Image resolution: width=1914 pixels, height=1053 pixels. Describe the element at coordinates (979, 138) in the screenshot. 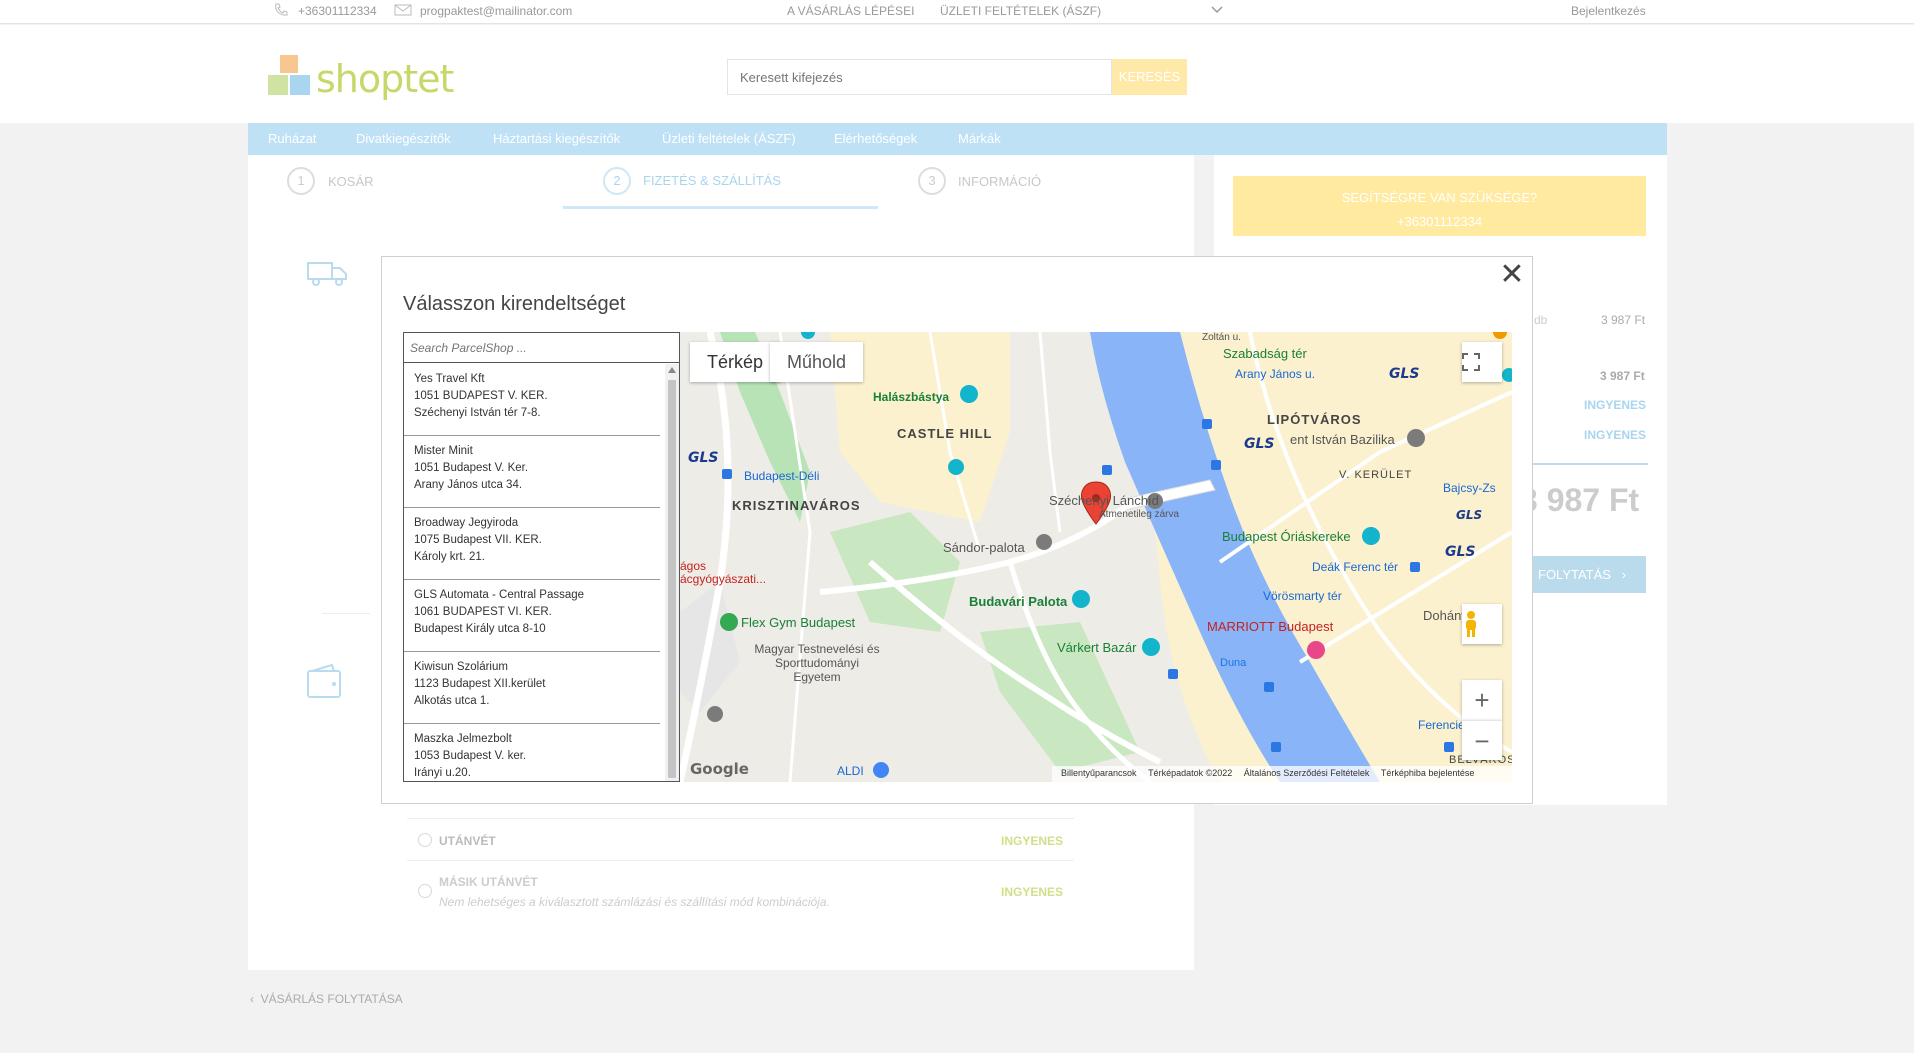

I see `nav-item-markak: Márkák` at that location.